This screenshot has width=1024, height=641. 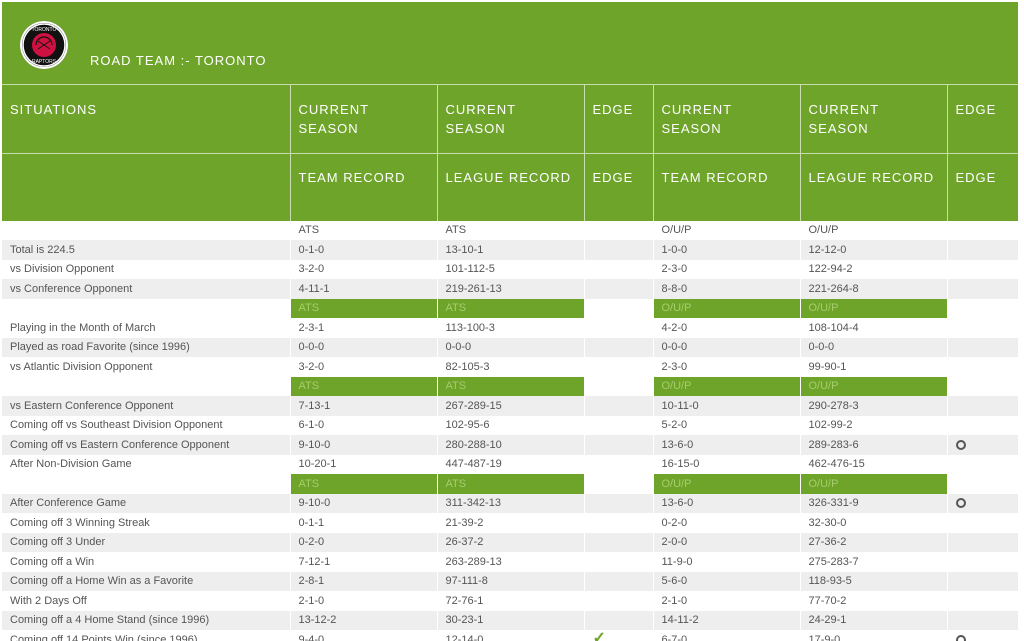 What do you see at coordinates (146, 581) in the screenshot?
I see `cell-situations: Coming off a Home Win as a Favorite` at bounding box center [146, 581].